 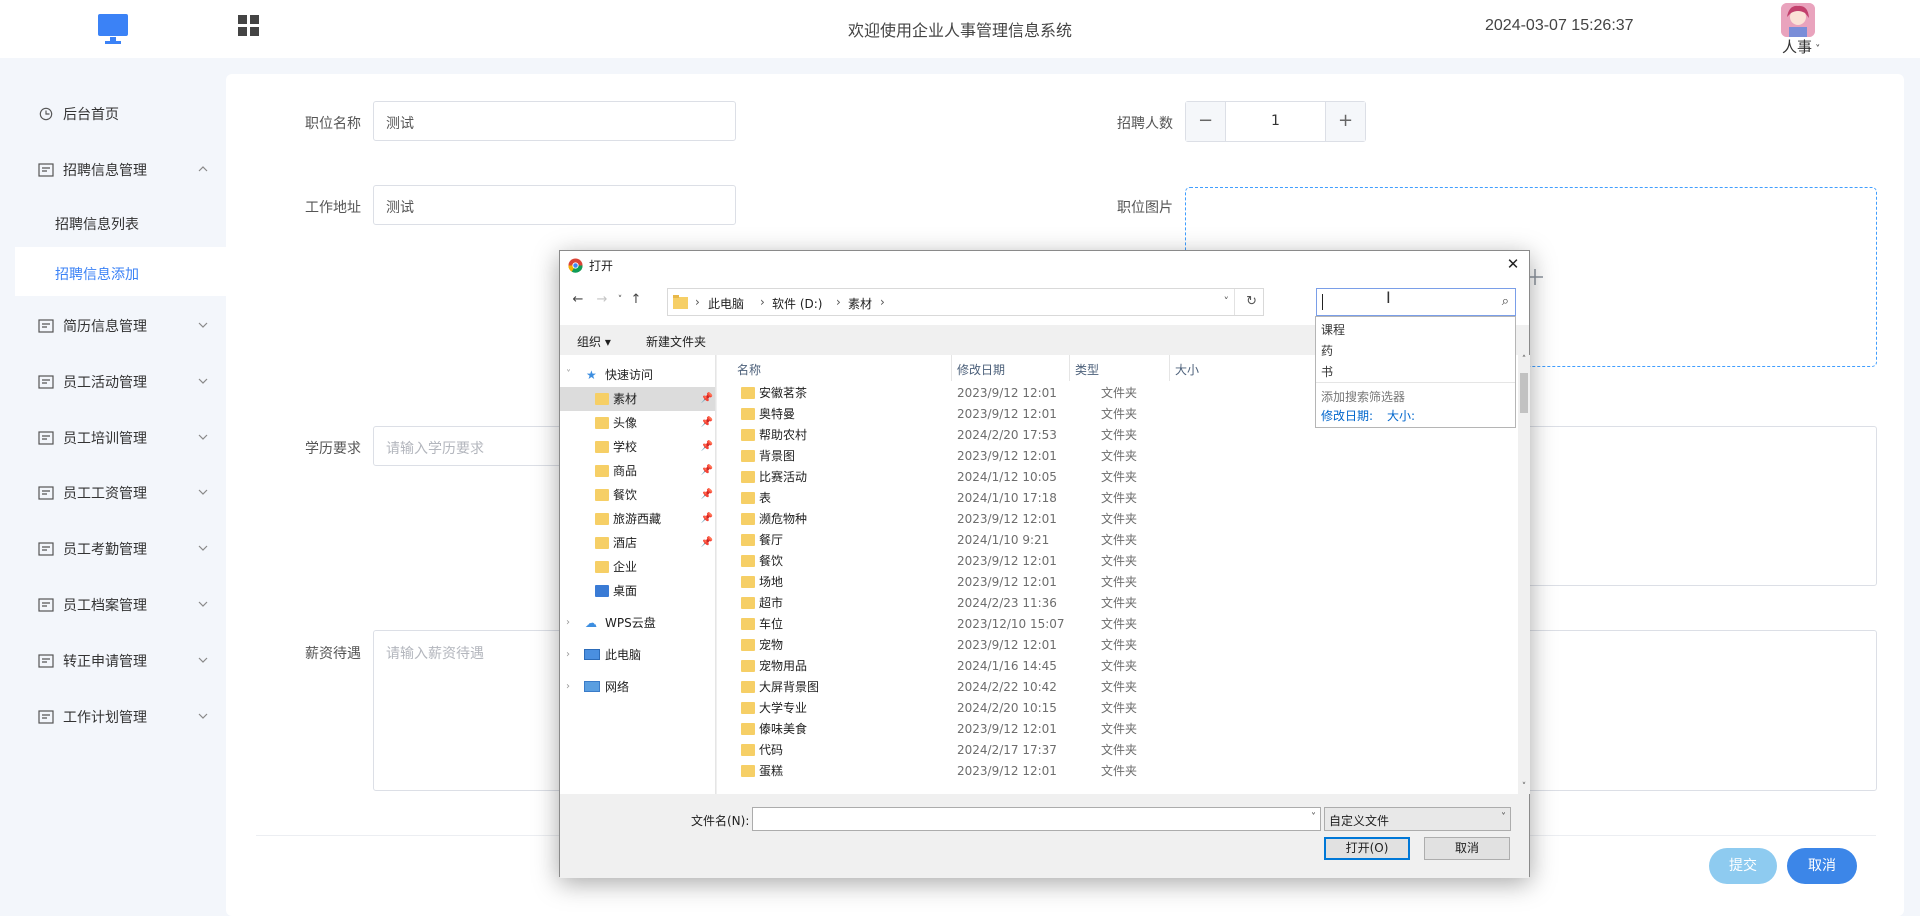 What do you see at coordinates (1524, 574) in the screenshot?
I see `file-list-scrollbar: ˄ ˅` at bounding box center [1524, 574].